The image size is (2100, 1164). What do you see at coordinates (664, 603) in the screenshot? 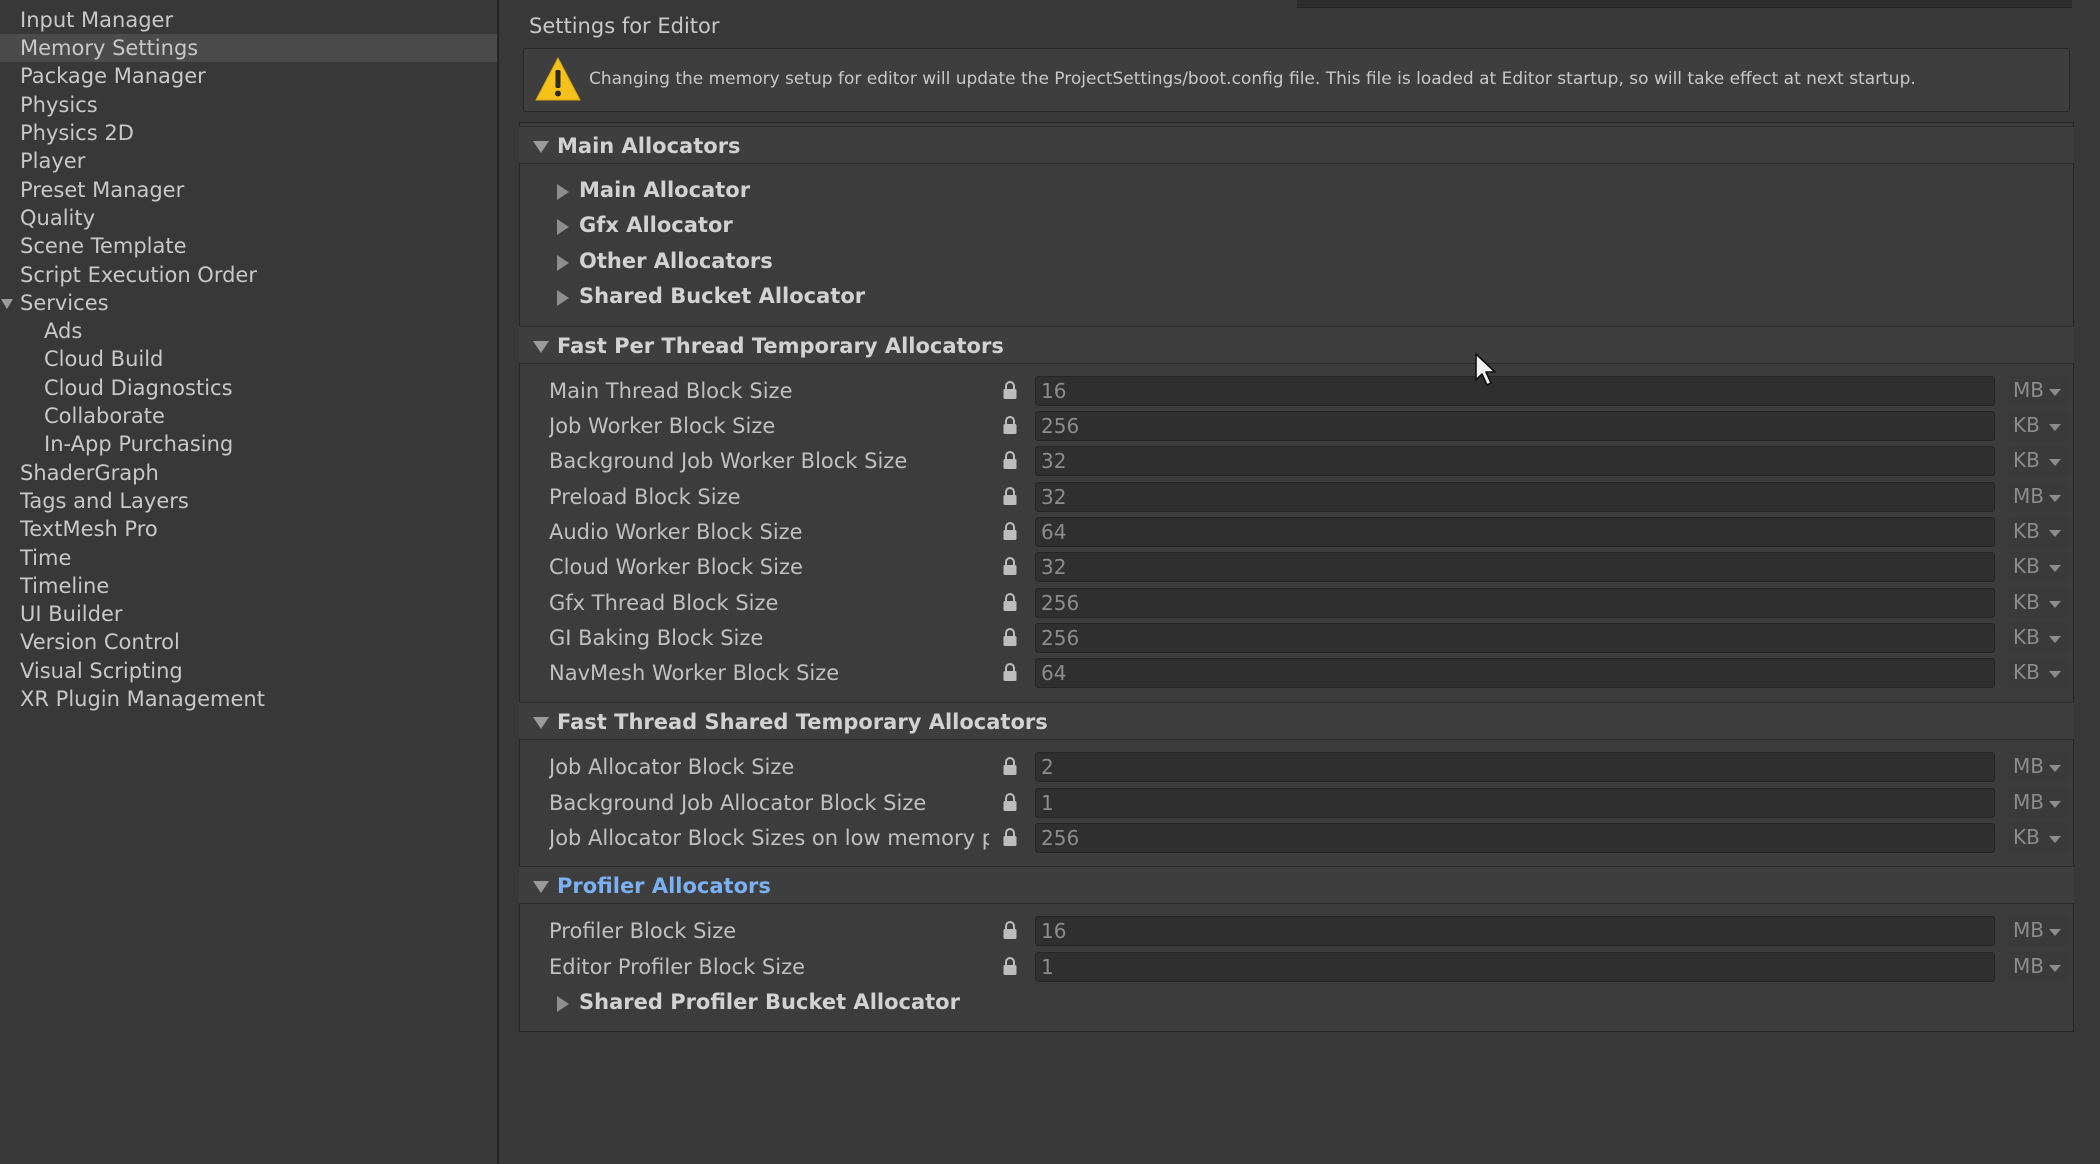
I see `field-label: Gfx Thread Block Size` at bounding box center [664, 603].